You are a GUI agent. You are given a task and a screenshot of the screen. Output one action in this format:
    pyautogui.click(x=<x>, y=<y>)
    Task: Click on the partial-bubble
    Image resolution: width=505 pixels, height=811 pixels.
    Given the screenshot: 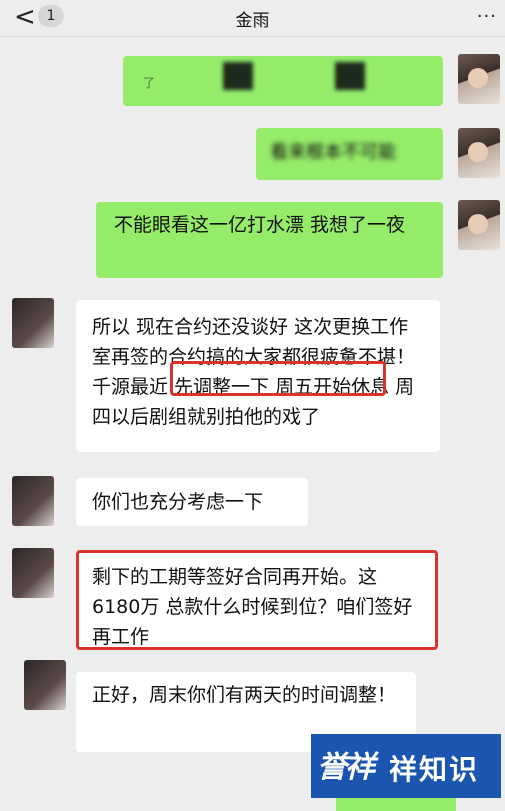 What is the action you would take?
    pyautogui.click(x=396, y=804)
    